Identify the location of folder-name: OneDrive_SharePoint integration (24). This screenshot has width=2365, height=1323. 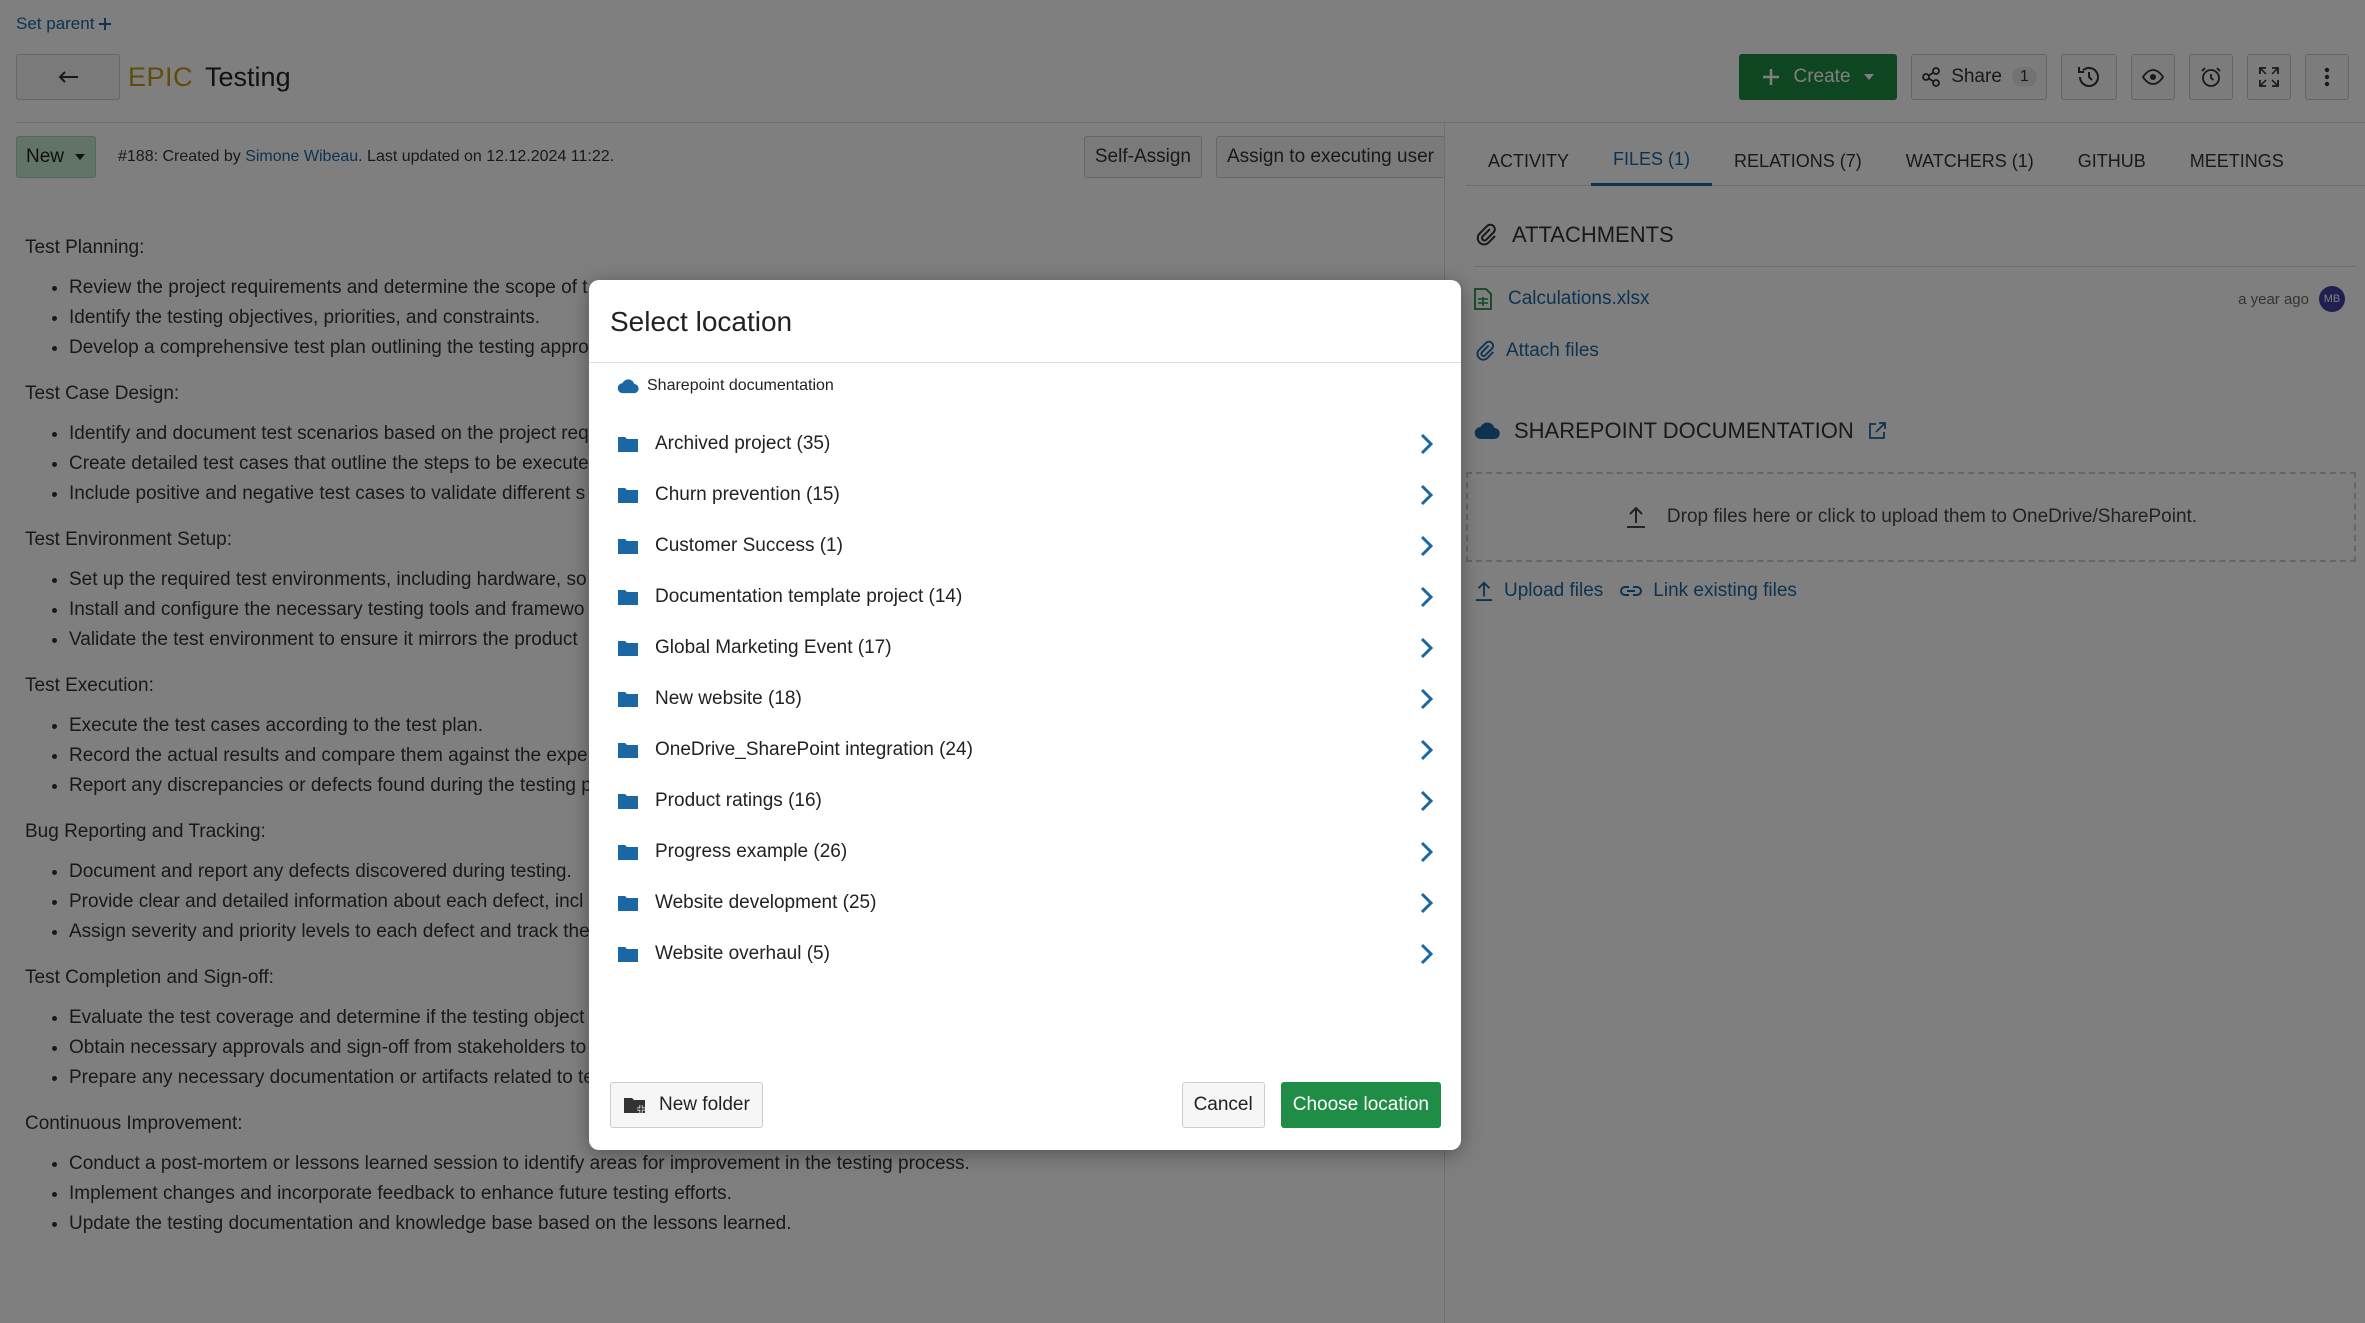
(814, 749).